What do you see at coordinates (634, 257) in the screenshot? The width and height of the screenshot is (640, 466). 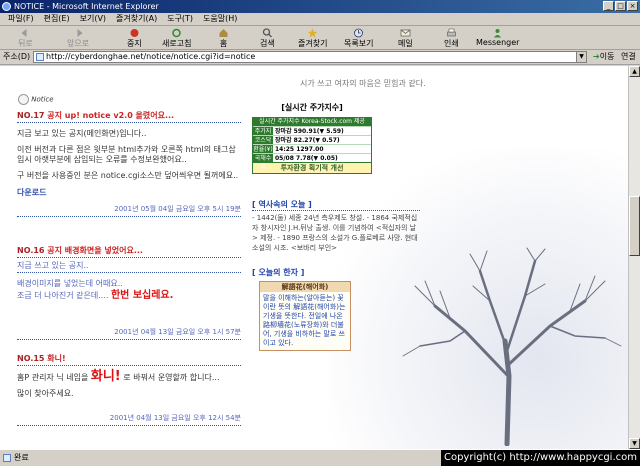 I see `vertical-scrollbar: ▲ ▼` at bounding box center [634, 257].